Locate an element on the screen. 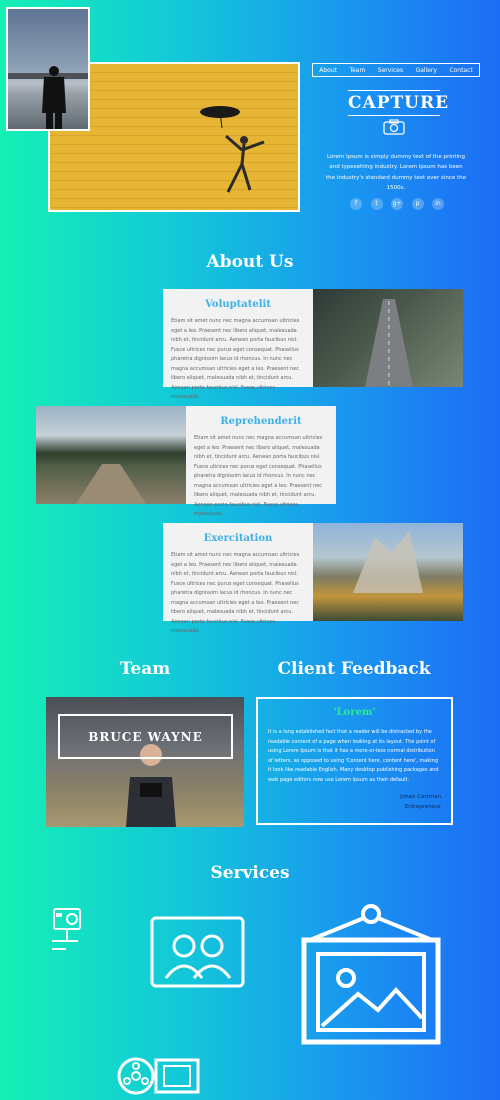 This screenshot has width=500, height=1100. google-plus-icon: g+ is located at coordinates (397, 204).